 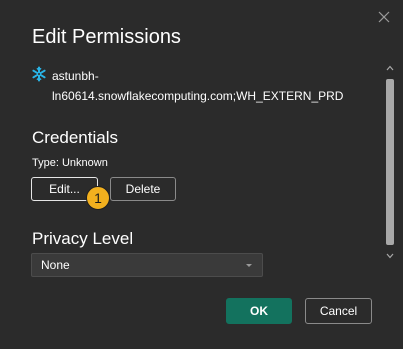 I want to click on step-number-badge: 1, so click(x=98, y=198).